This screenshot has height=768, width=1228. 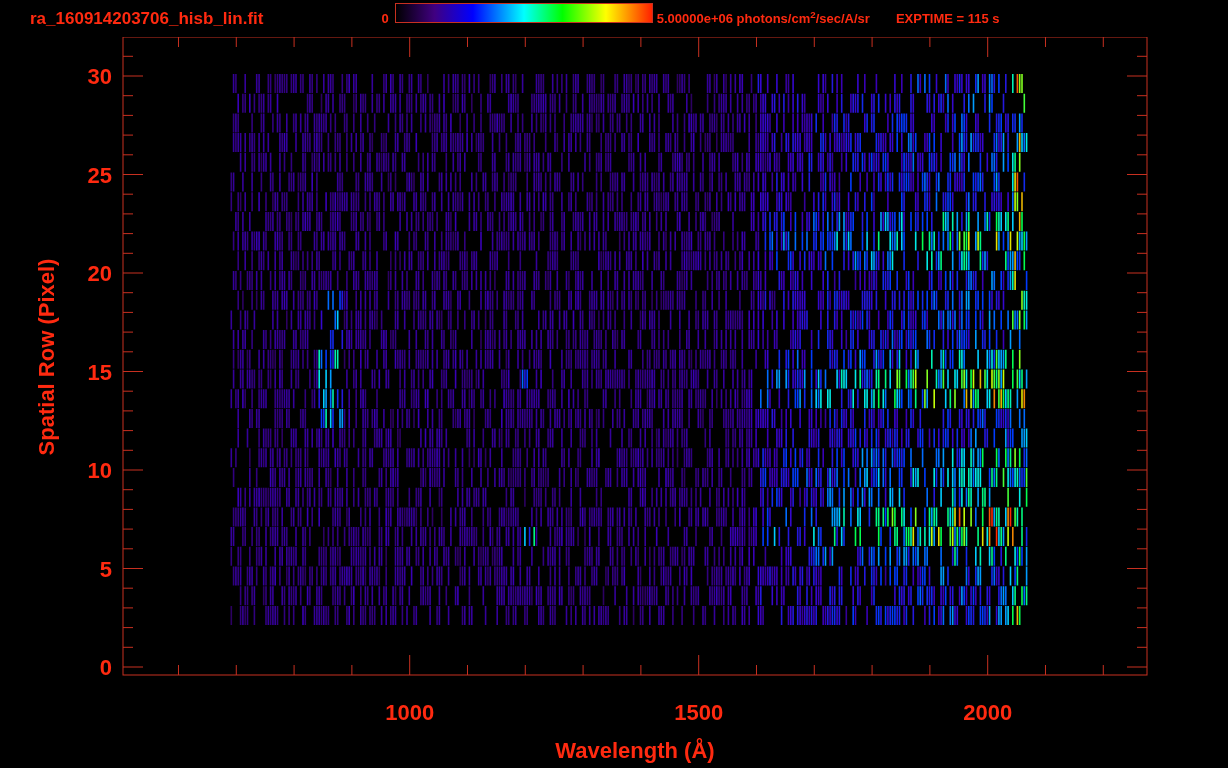 What do you see at coordinates (635, 750) in the screenshot?
I see `x-axis-label: Wavelength (Å)` at bounding box center [635, 750].